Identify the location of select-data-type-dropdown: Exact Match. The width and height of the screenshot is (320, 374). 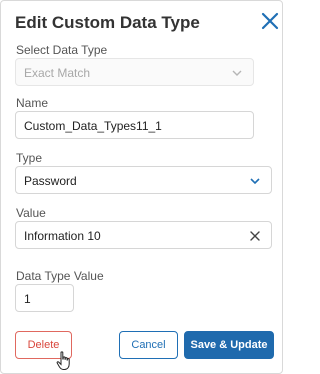
(134, 72).